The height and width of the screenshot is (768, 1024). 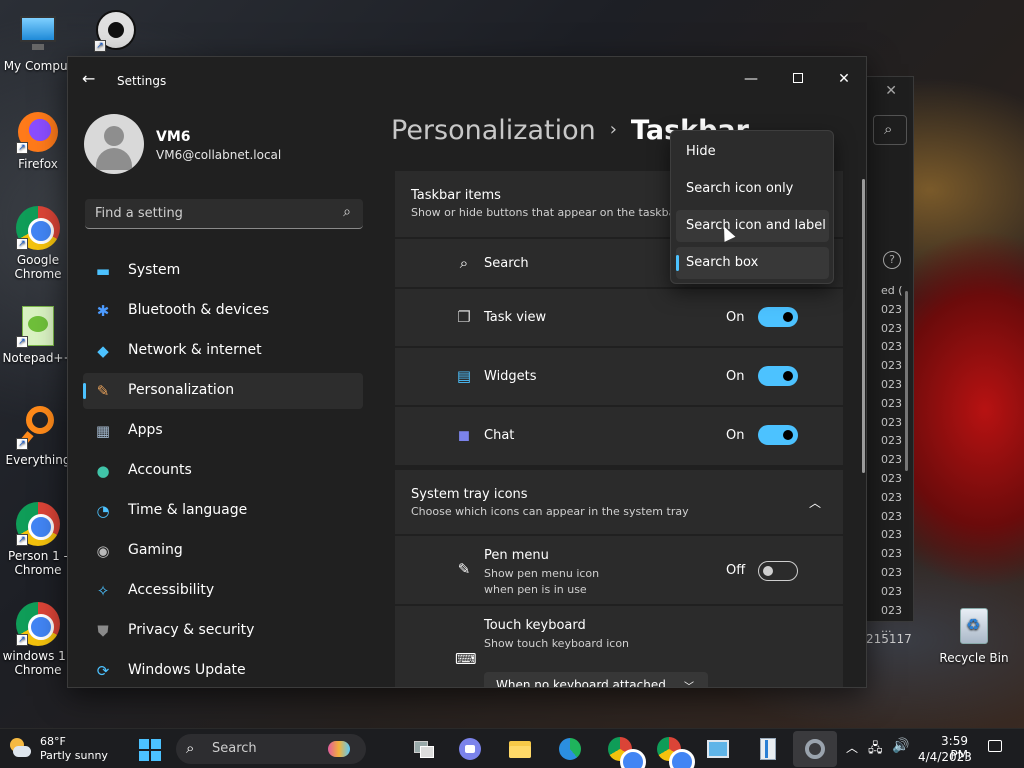 What do you see at coordinates (271, 749) in the screenshot?
I see `taskbar-search: ⌕ Search` at bounding box center [271, 749].